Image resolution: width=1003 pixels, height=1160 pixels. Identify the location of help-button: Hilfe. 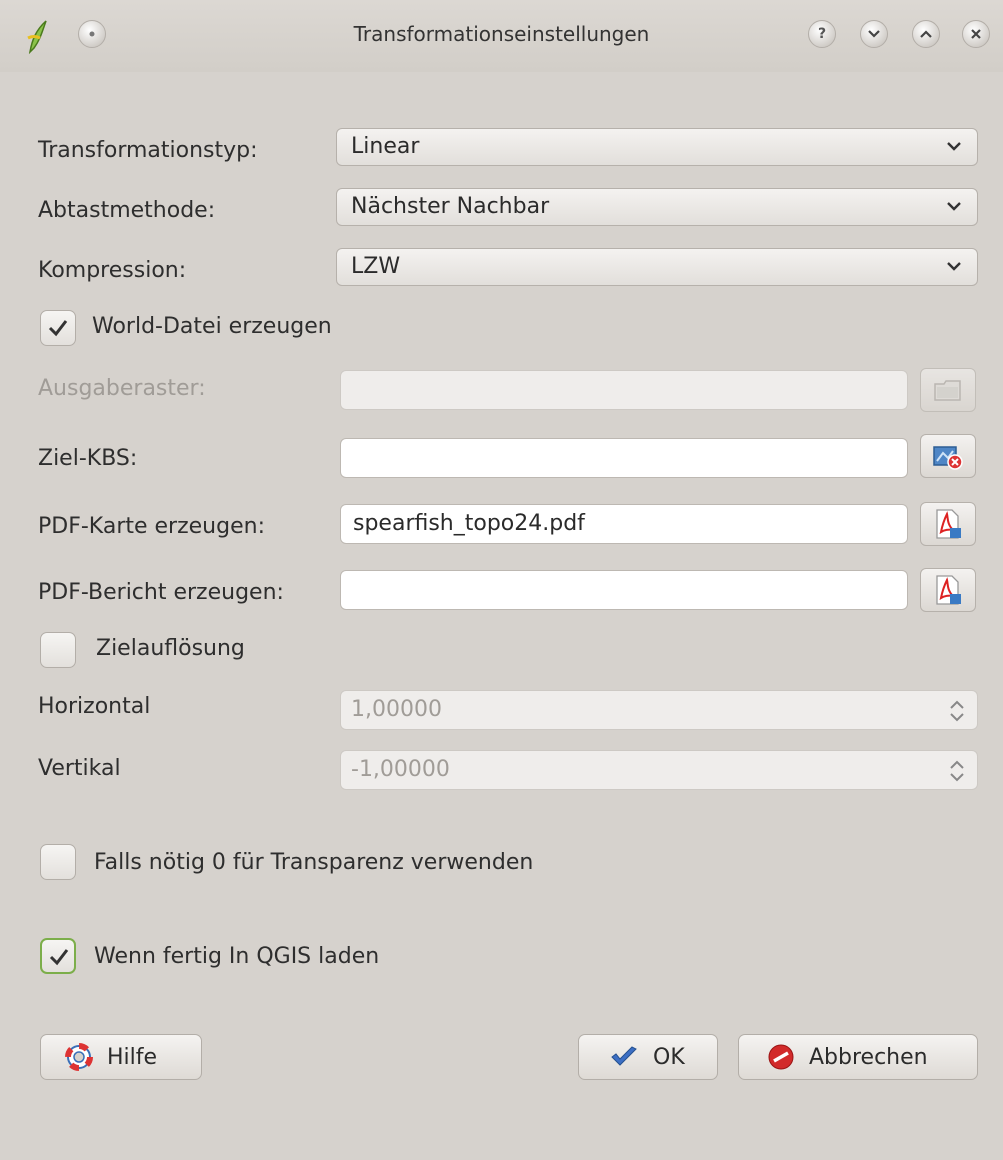
(121, 1057).